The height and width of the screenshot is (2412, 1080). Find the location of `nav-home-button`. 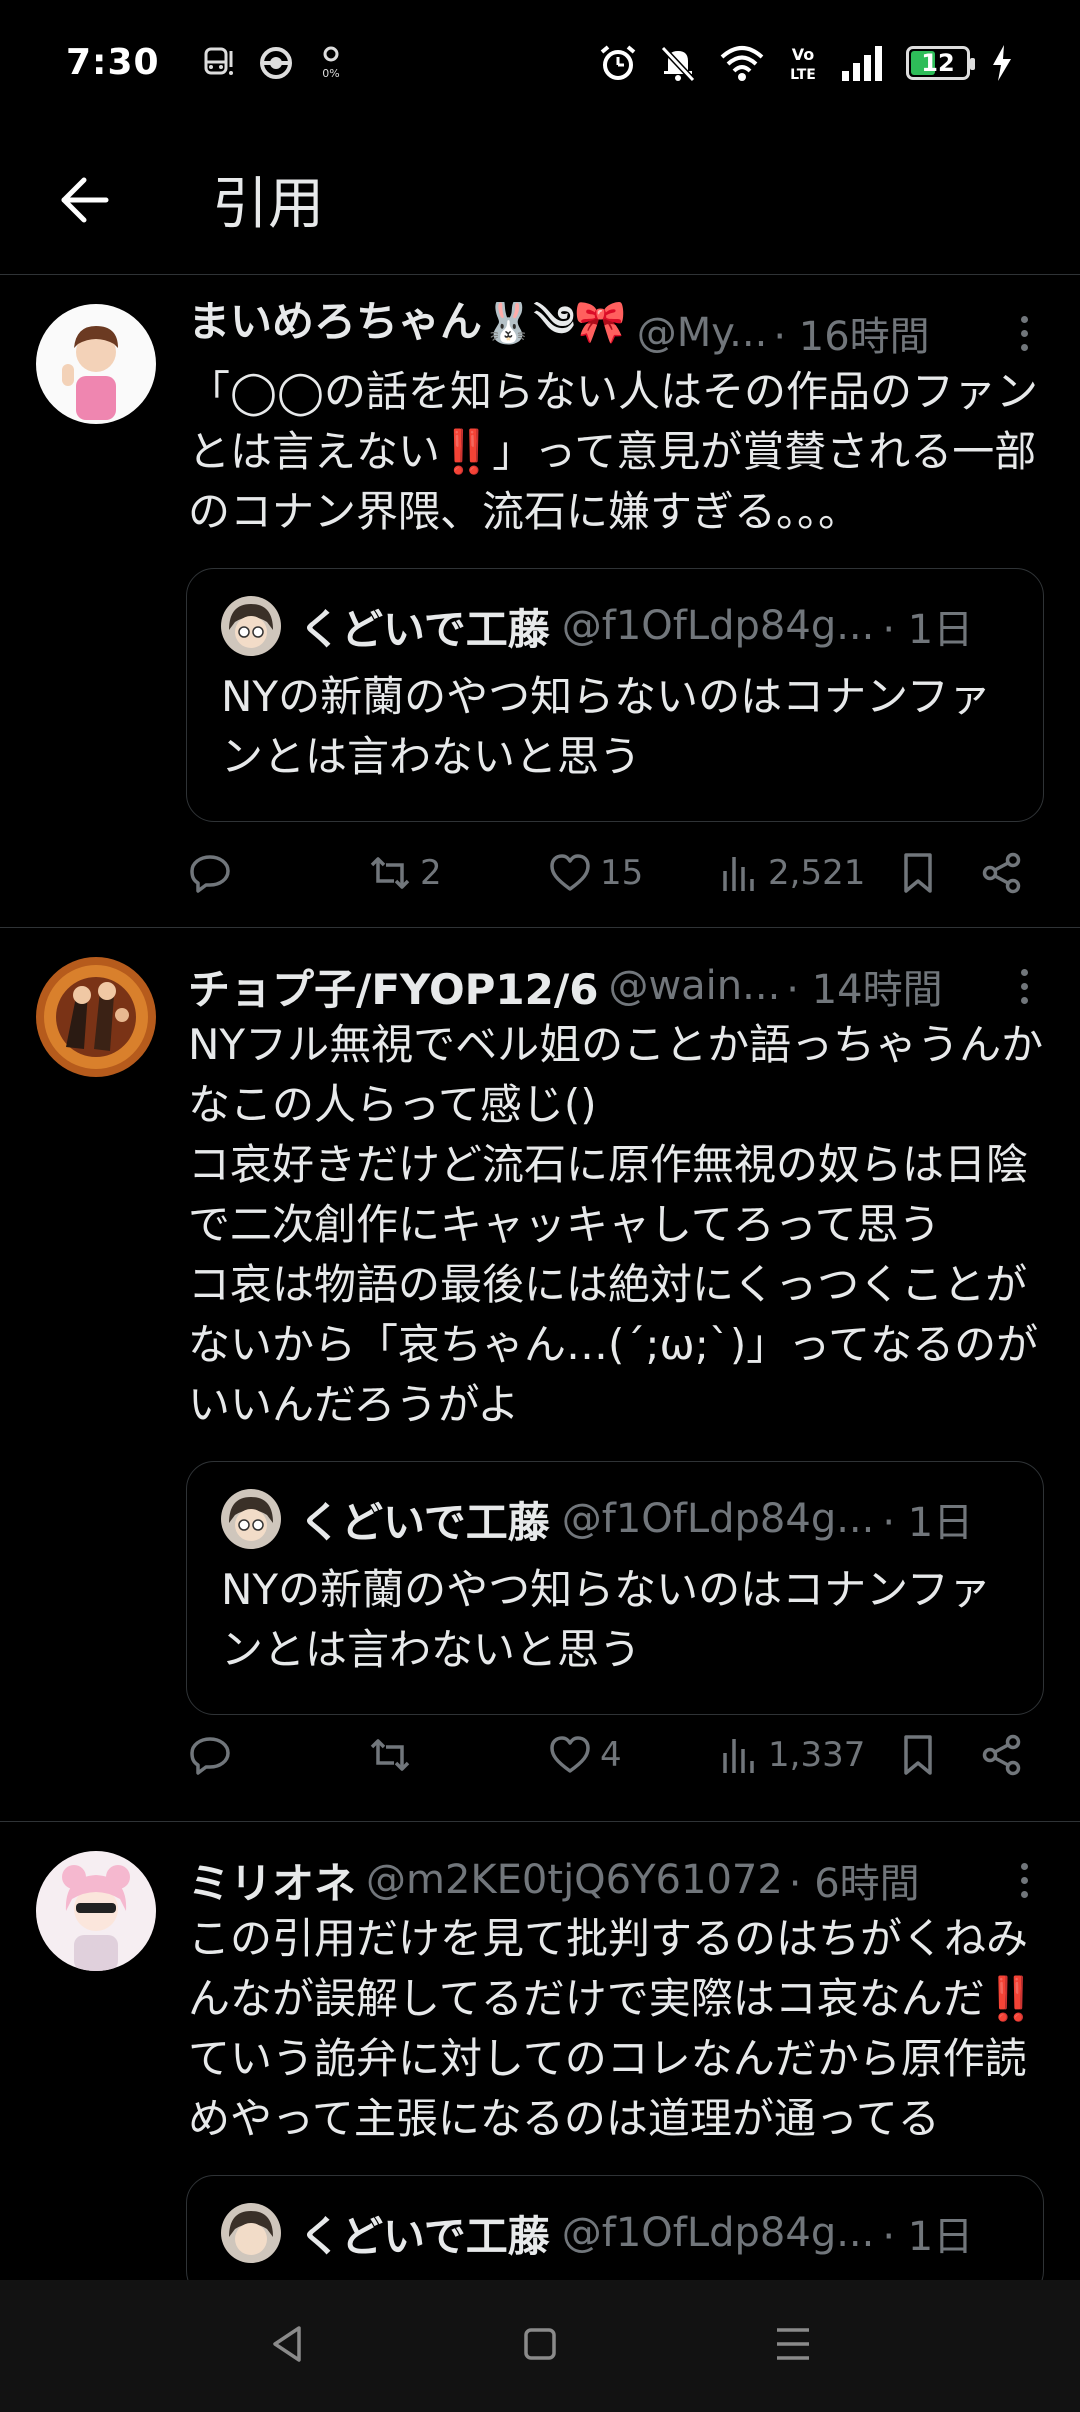

nav-home-button is located at coordinates (540, 2346).